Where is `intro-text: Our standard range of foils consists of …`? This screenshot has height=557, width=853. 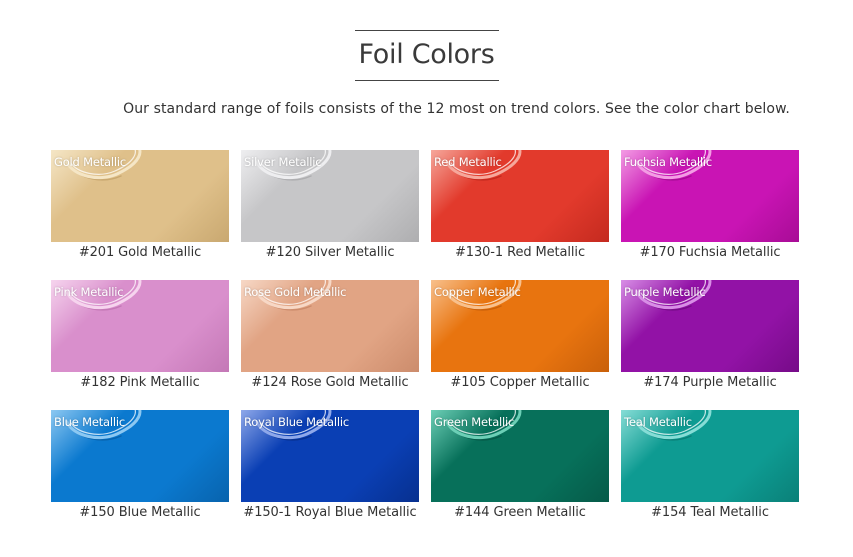
intro-text: Our standard range of foils consists of … is located at coordinates (456, 109).